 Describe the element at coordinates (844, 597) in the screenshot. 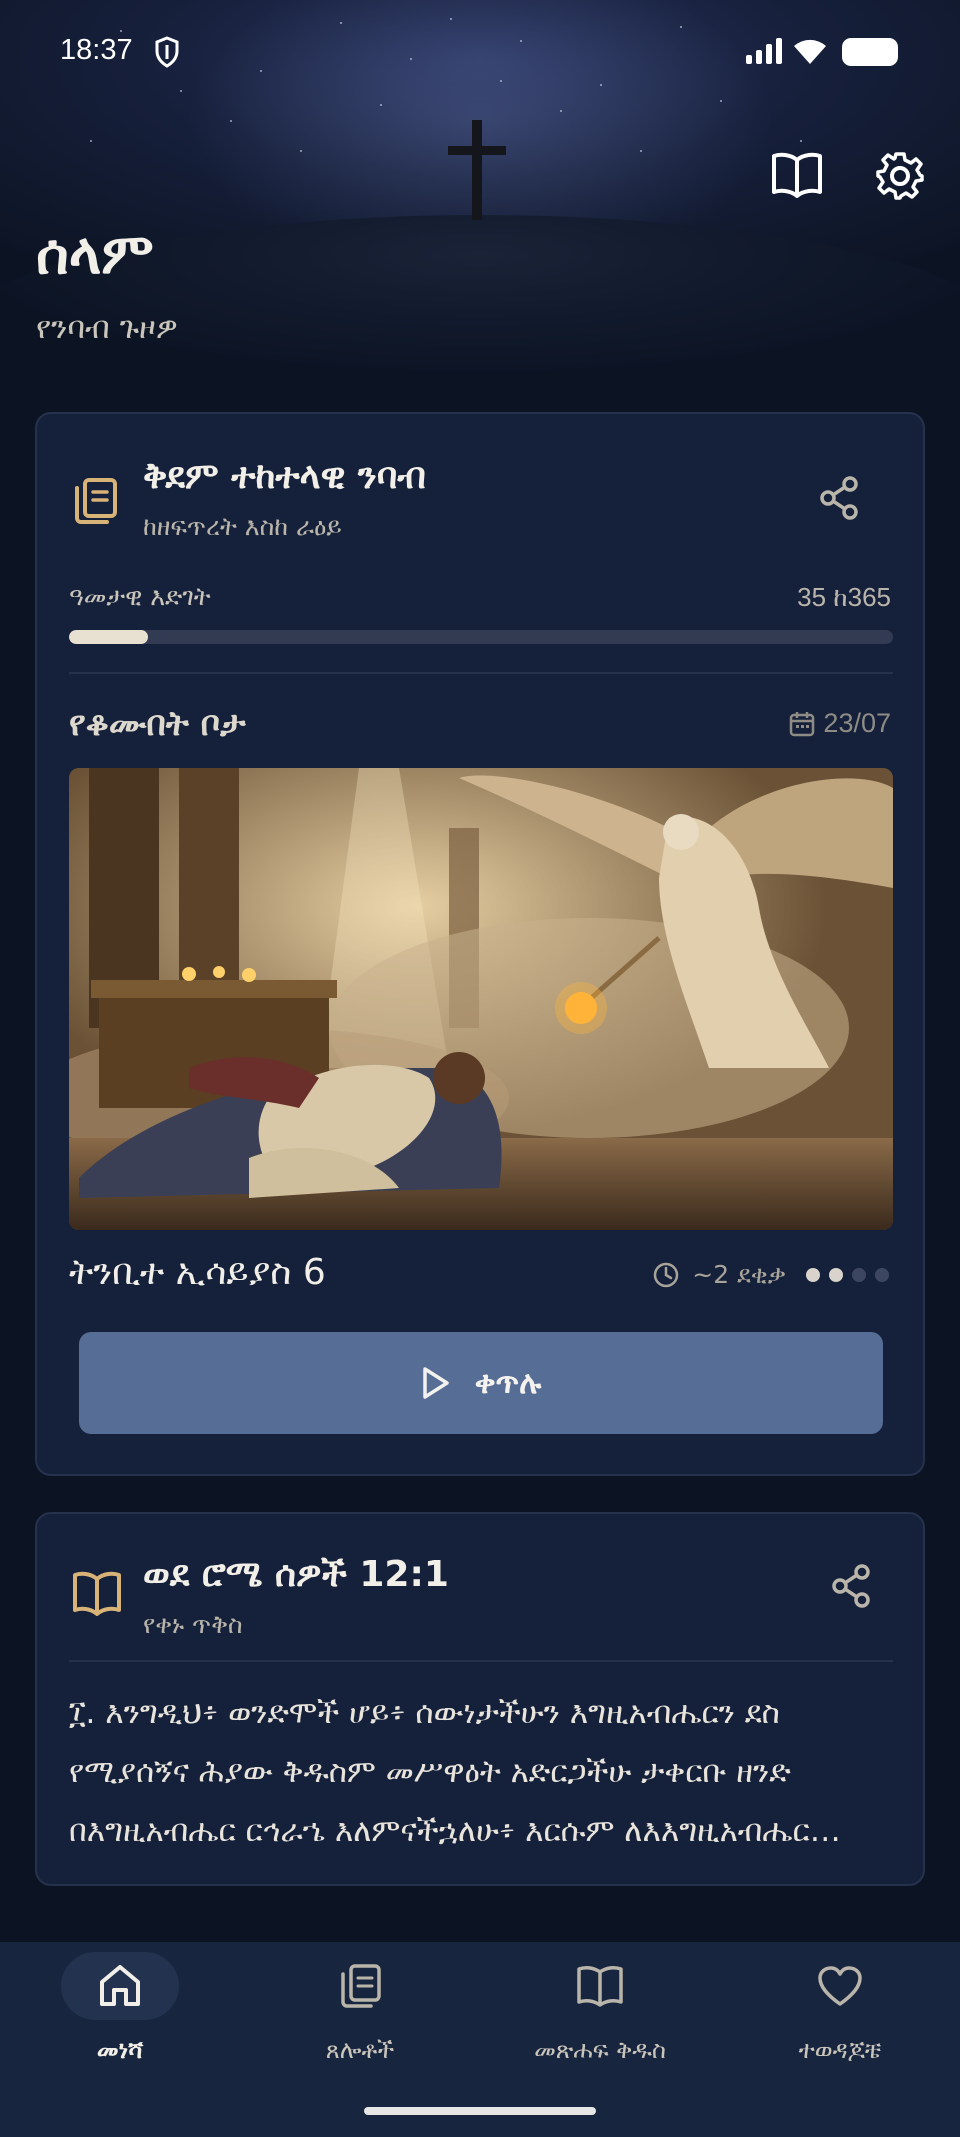

I see `progress-count: 35 ከ365` at that location.